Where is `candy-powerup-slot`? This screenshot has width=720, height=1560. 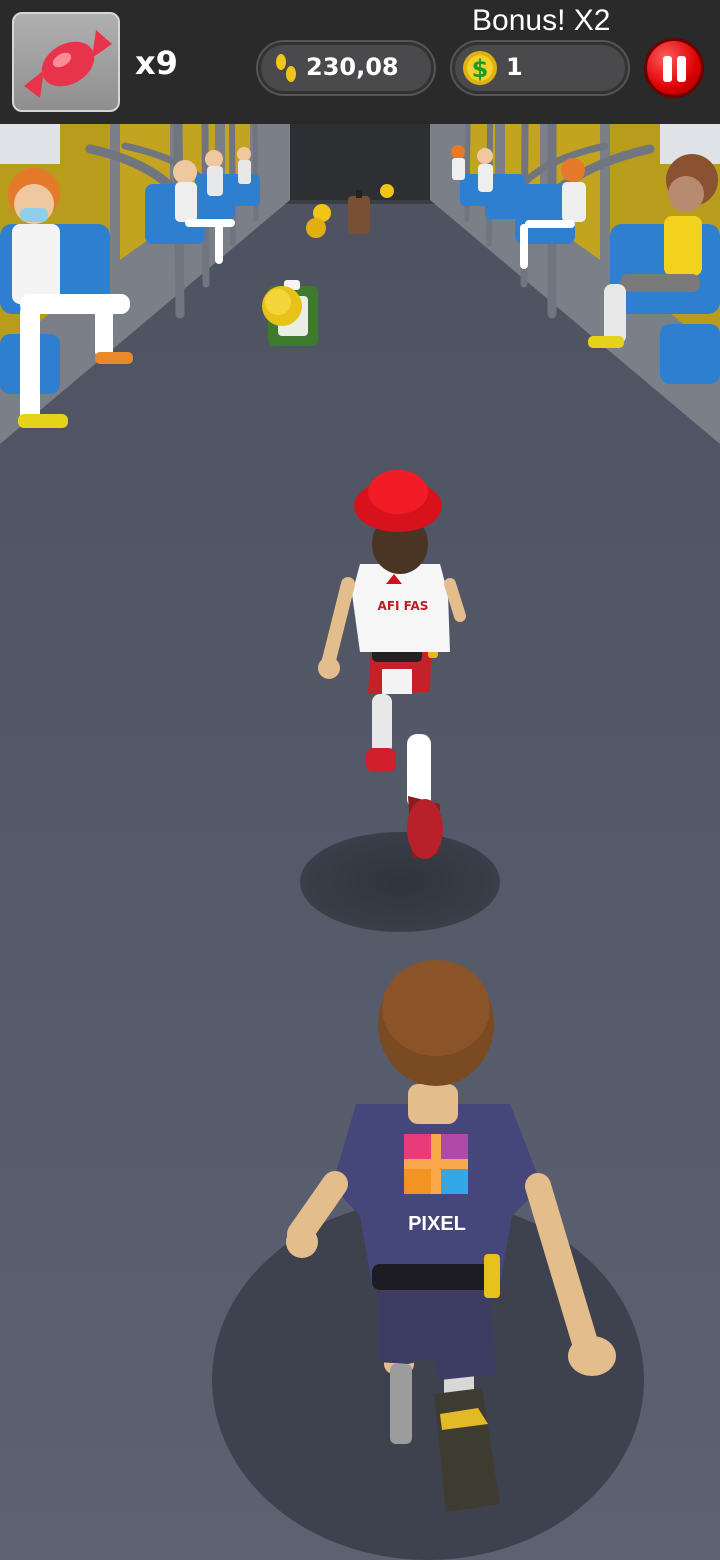
candy-powerup-slot is located at coordinates (66, 62).